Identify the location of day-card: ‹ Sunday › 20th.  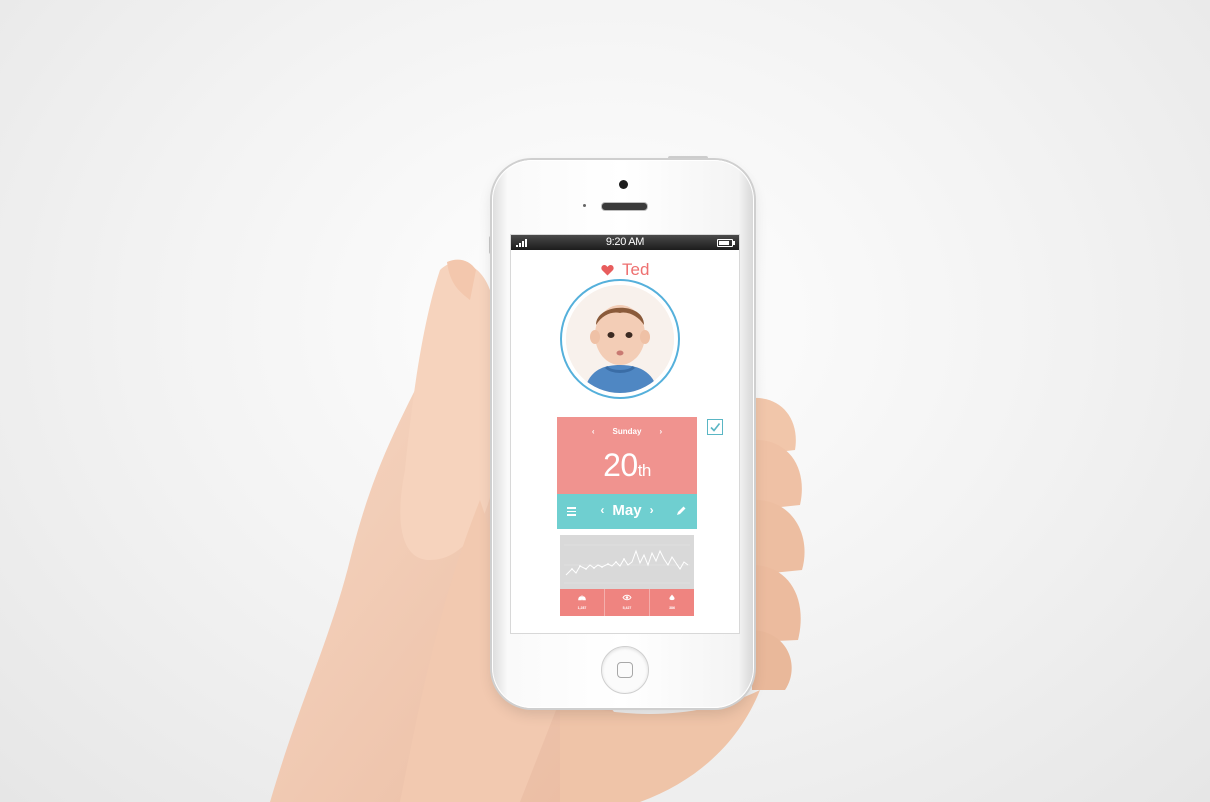
(627, 455).